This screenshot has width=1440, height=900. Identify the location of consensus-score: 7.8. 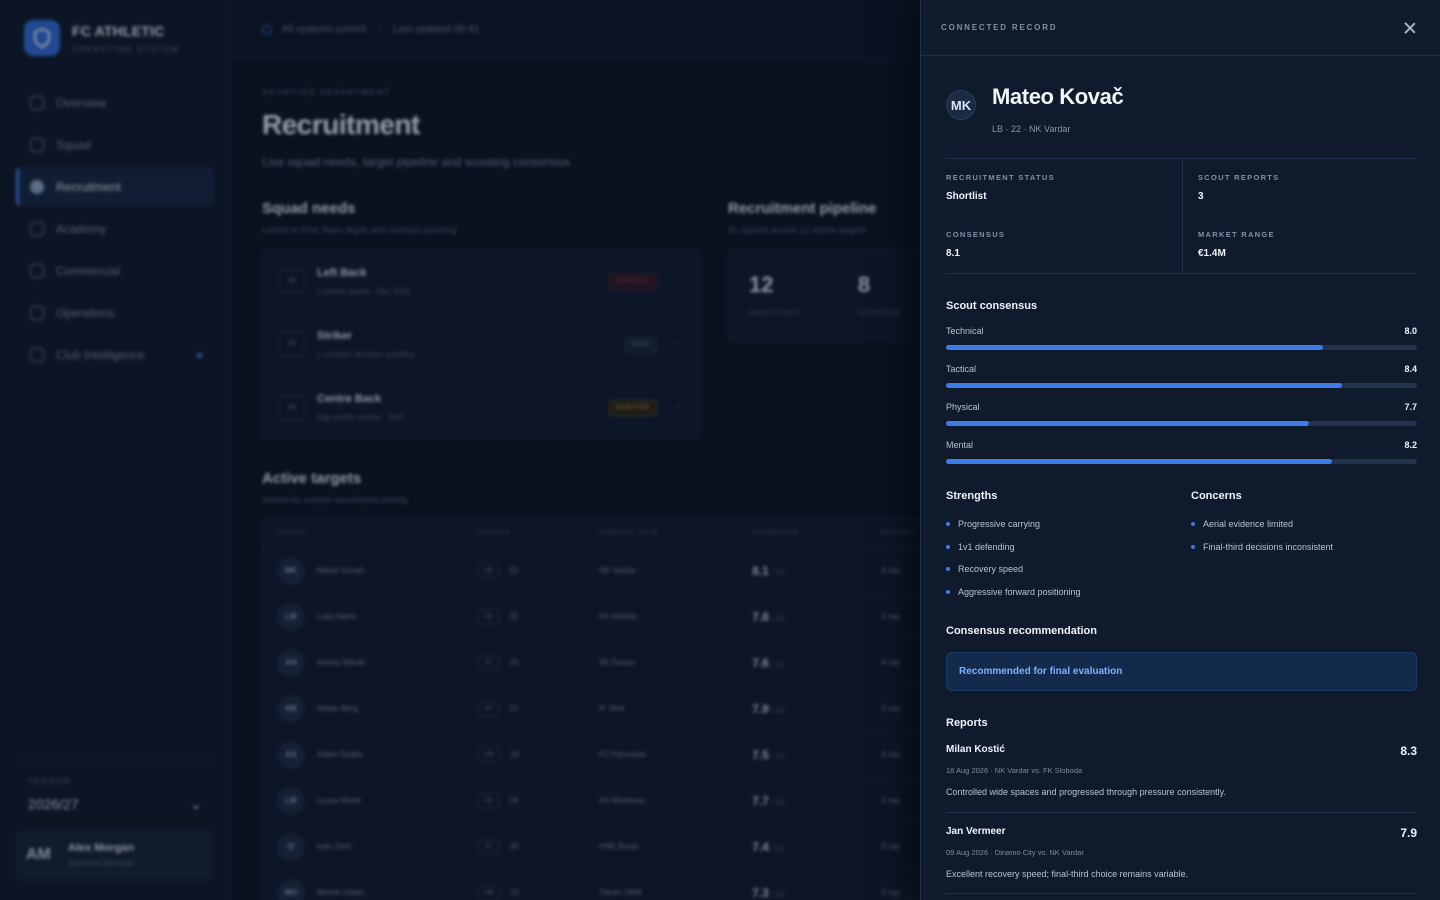
(760, 616).